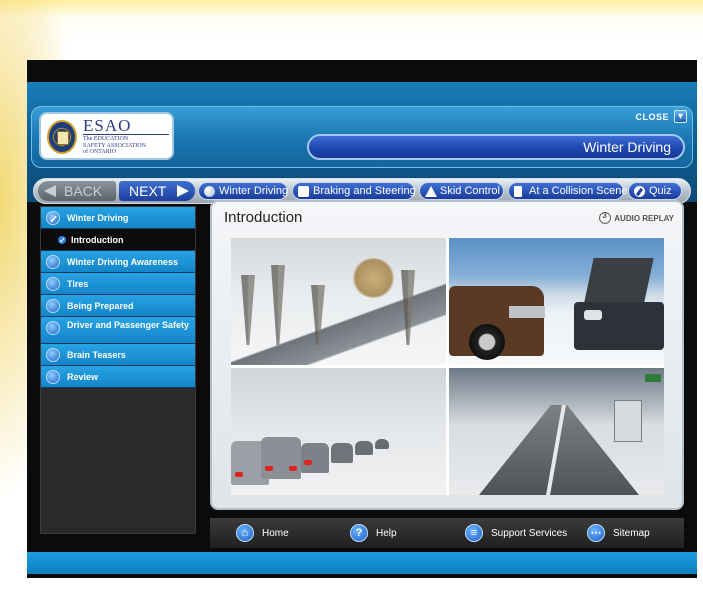 Image resolution: width=703 pixels, height=615 pixels. What do you see at coordinates (209, 191) in the screenshot?
I see `circle-icon` at bounding box center [209, 191].